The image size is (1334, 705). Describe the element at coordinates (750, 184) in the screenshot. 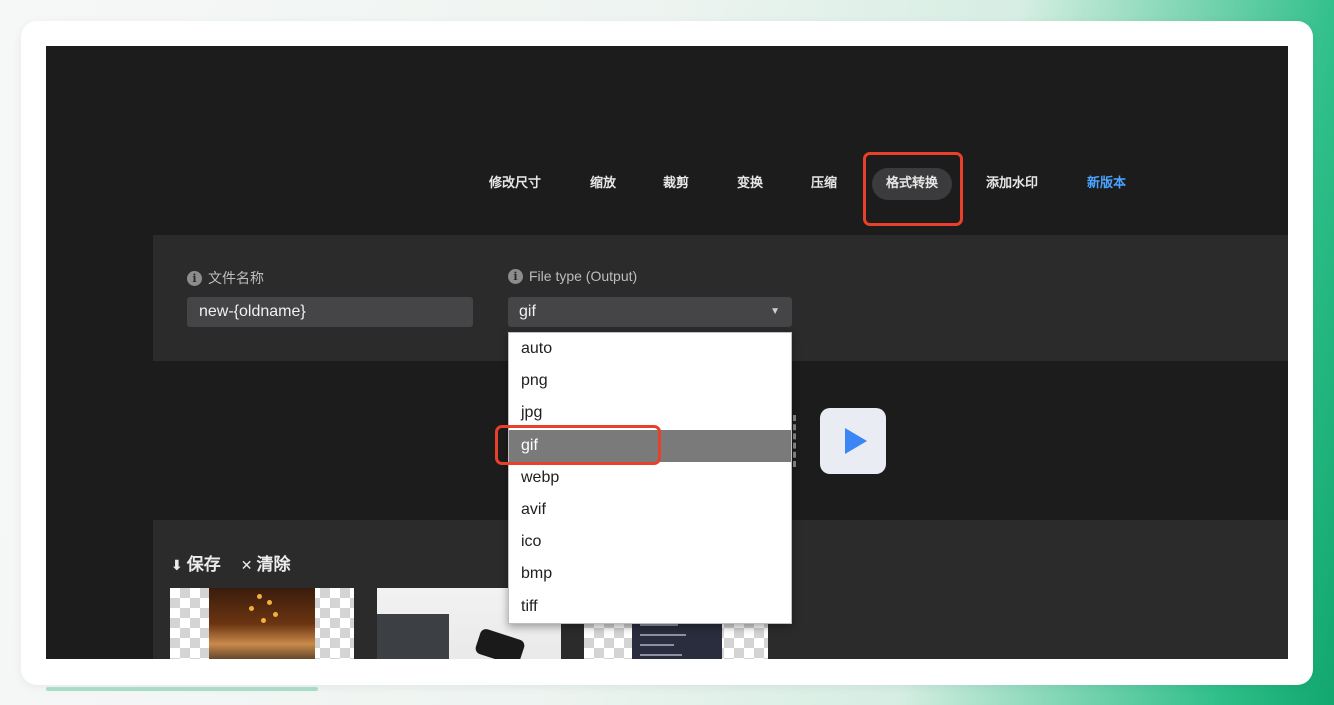

I see `nav-transform: 变换` at that location.